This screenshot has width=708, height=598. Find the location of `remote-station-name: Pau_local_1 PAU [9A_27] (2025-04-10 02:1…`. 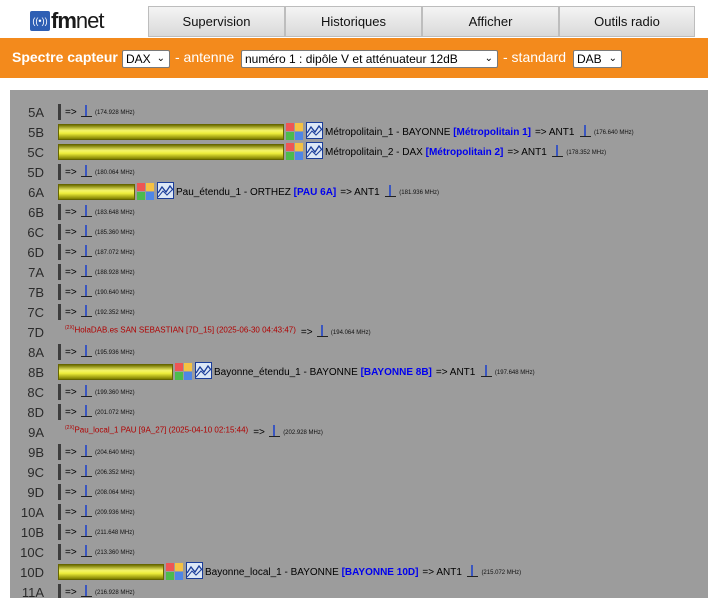

remote-station-name: Pau_local_1 PAU [9A_27] (2025-04-10 02:1… is located at coordinates (161, 430).